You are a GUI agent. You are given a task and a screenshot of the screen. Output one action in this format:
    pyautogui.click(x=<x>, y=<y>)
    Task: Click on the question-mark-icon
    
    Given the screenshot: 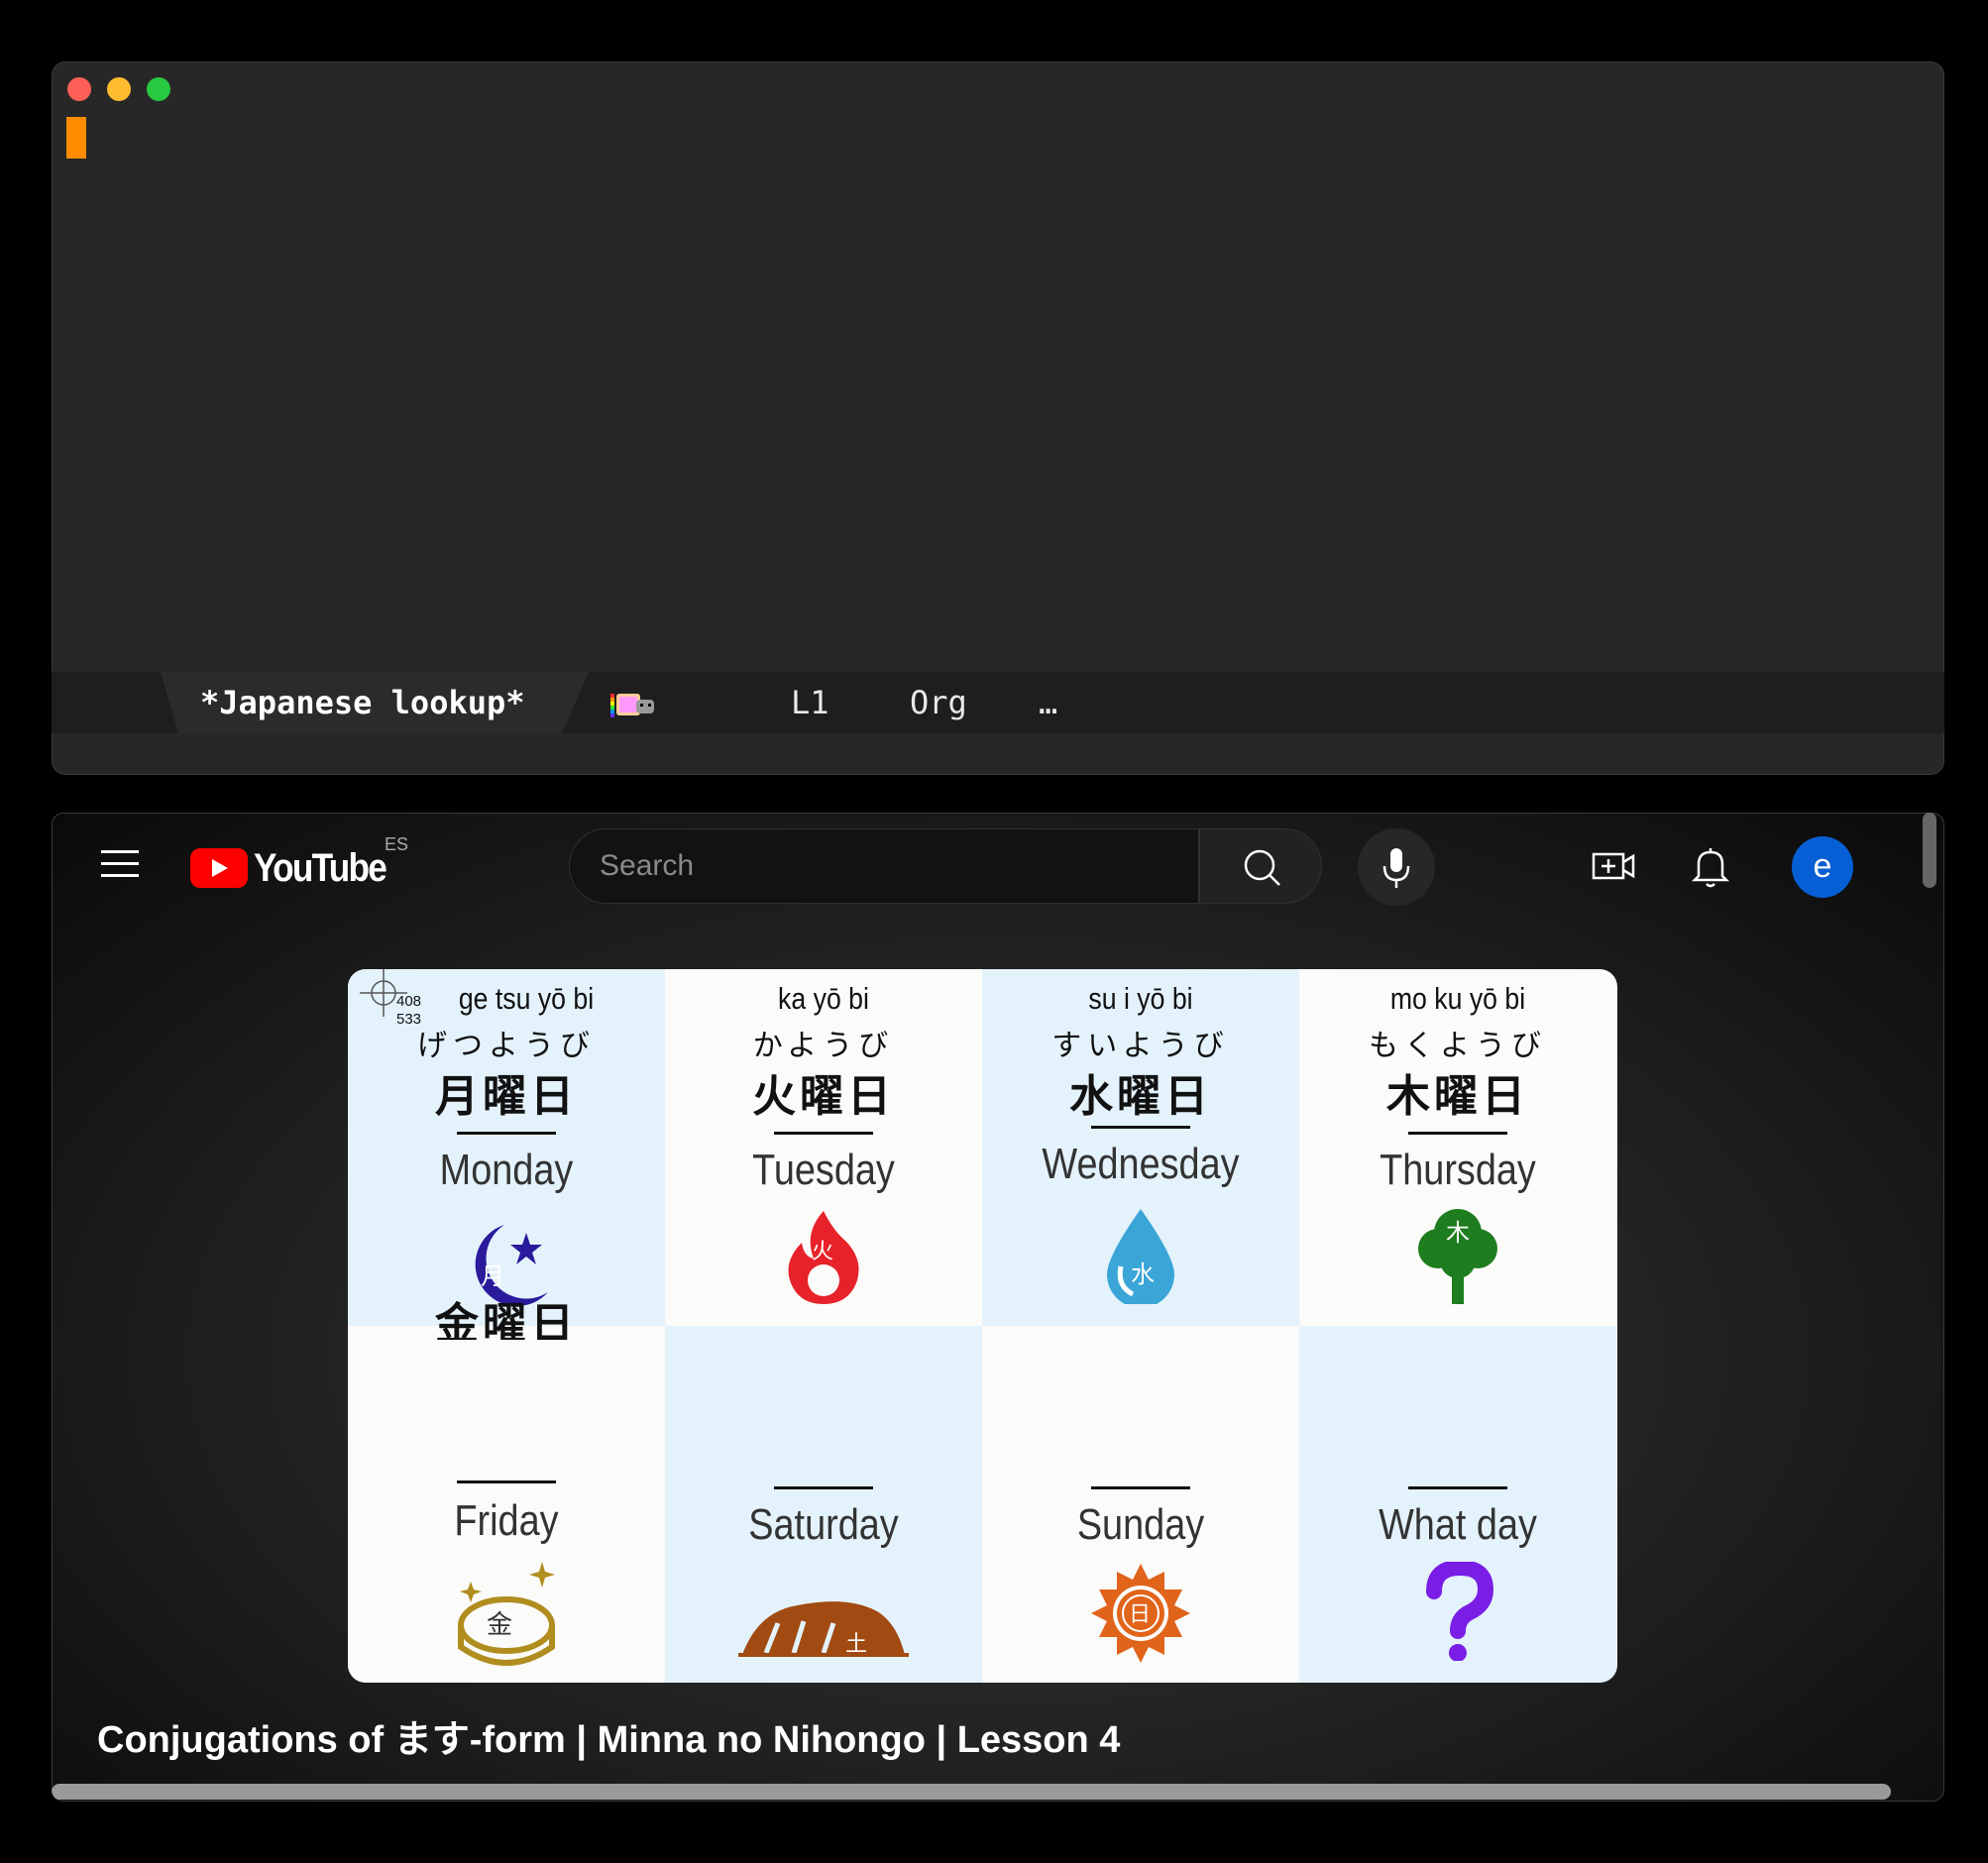 What is the action you would take?
    pyautogui.click(x=1460, y=1611)
    